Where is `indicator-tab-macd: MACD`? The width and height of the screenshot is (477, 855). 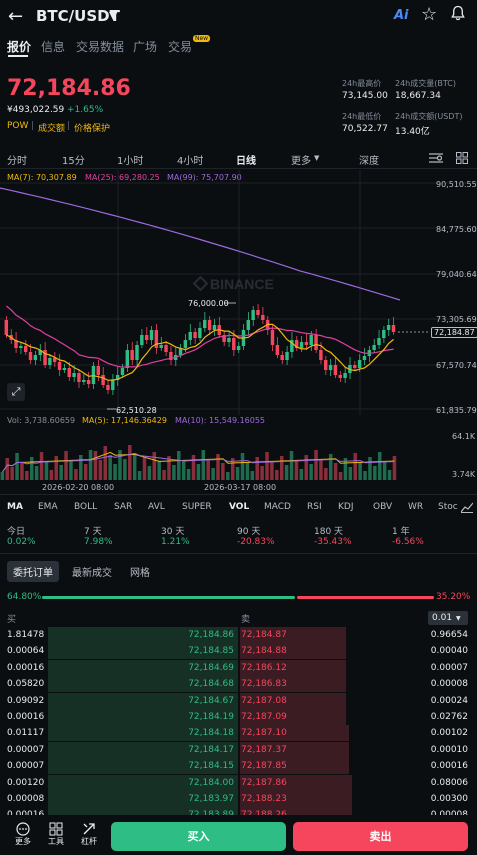 indicator-tab-macd: MACD is located at coordinates (277, 507).